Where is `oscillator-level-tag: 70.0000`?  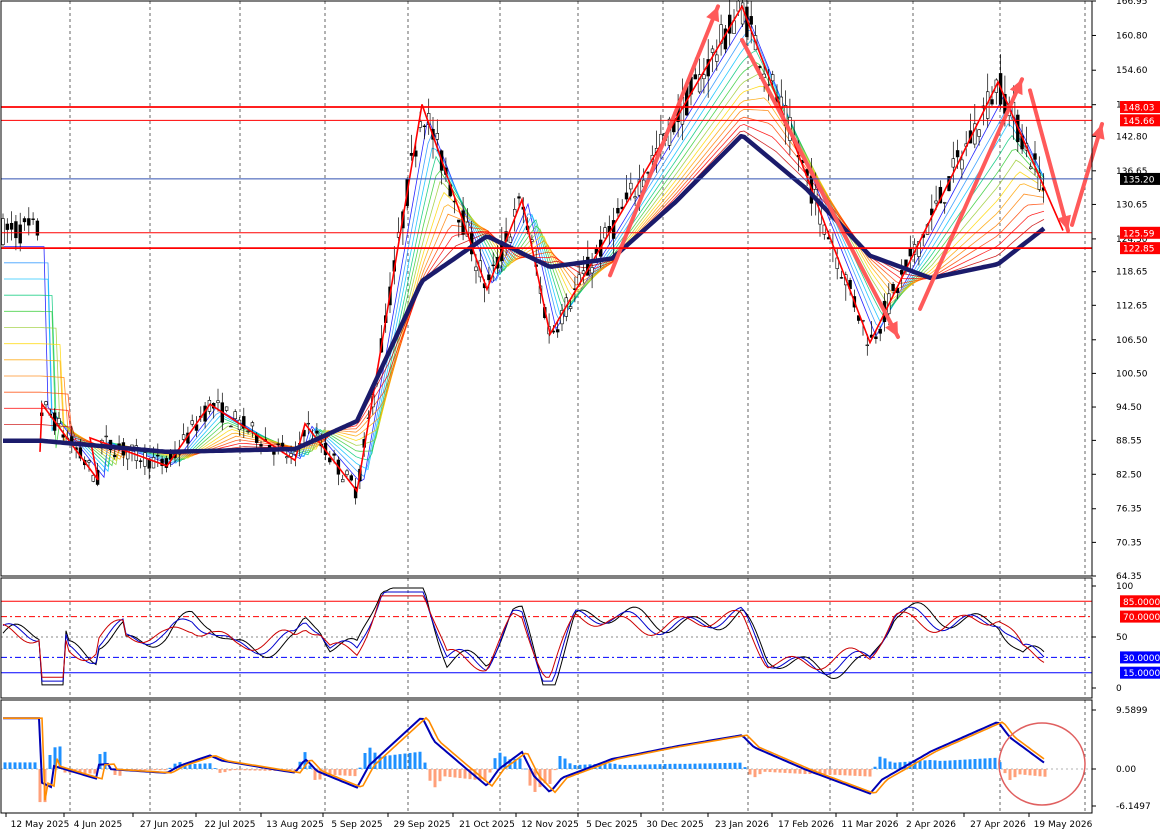
oscillator-level-tag: 70.0000 is located at coordinates (1140, 616).